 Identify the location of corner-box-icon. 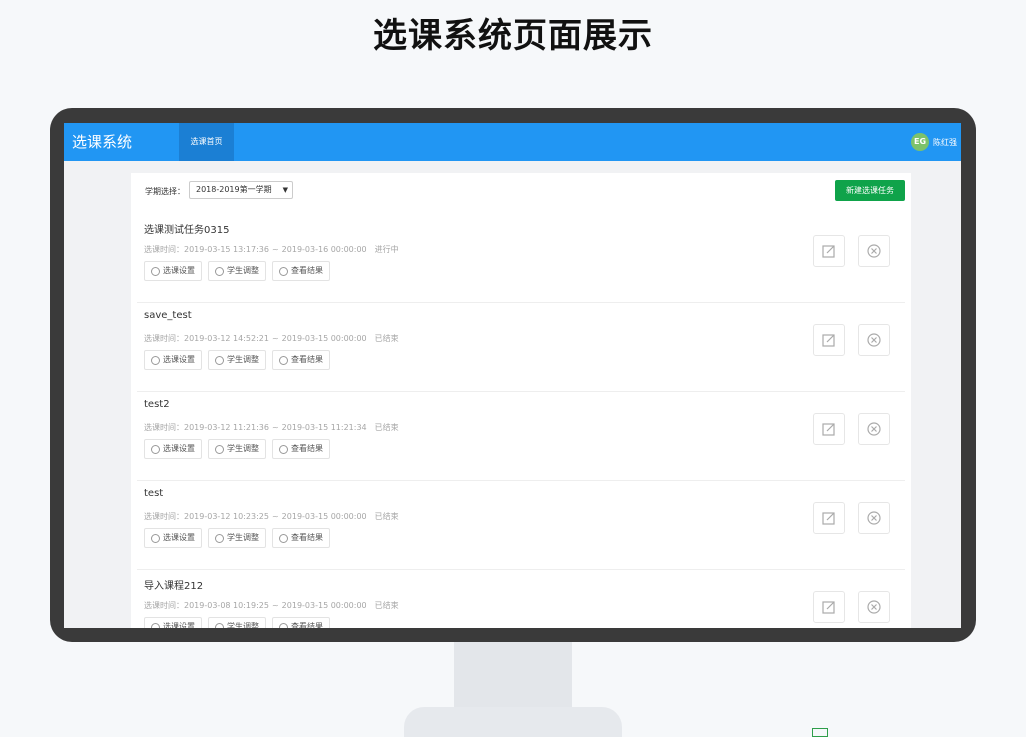
(820, 732).